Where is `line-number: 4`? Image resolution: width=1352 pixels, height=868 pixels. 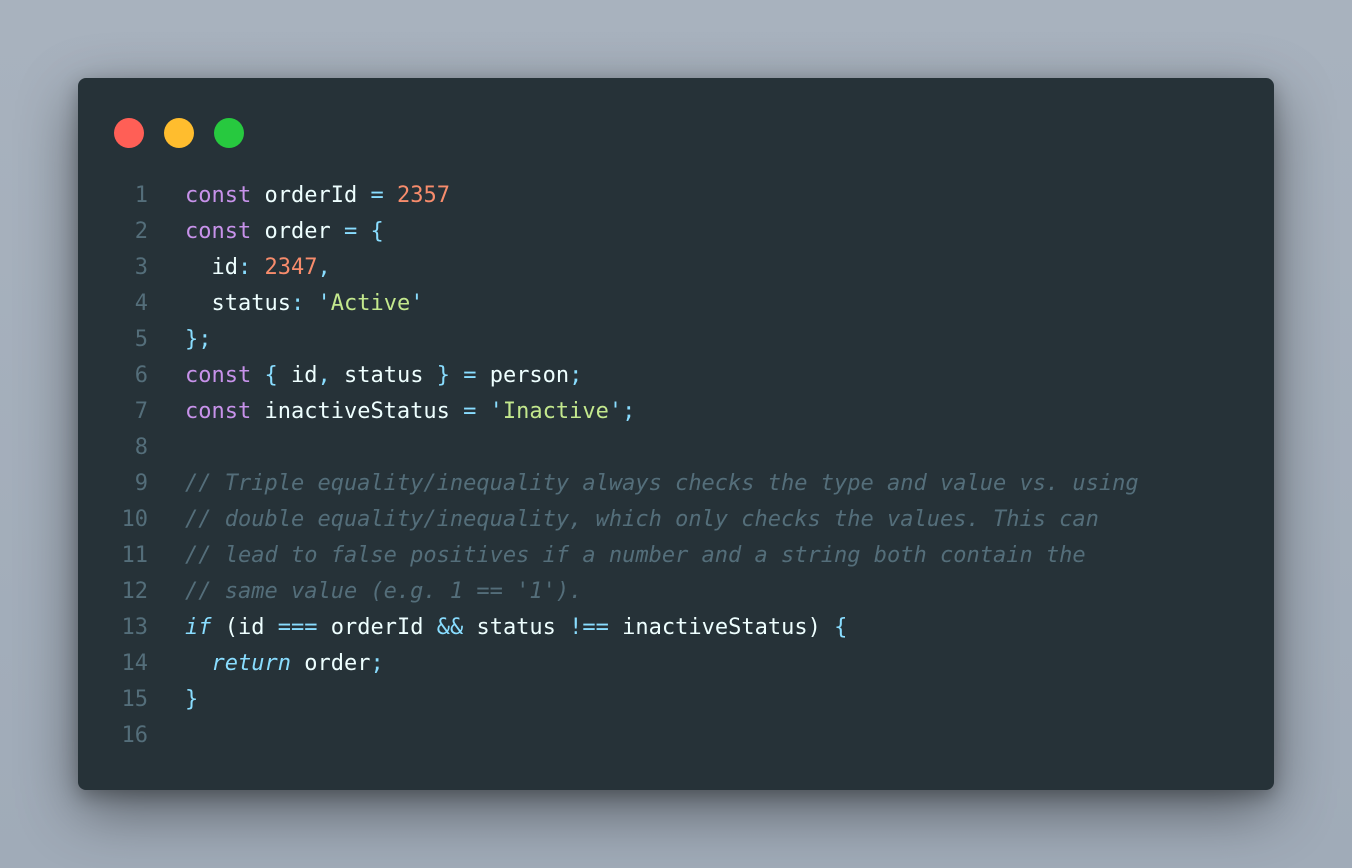 line-number: 4 is located at coordinates (141, 303).